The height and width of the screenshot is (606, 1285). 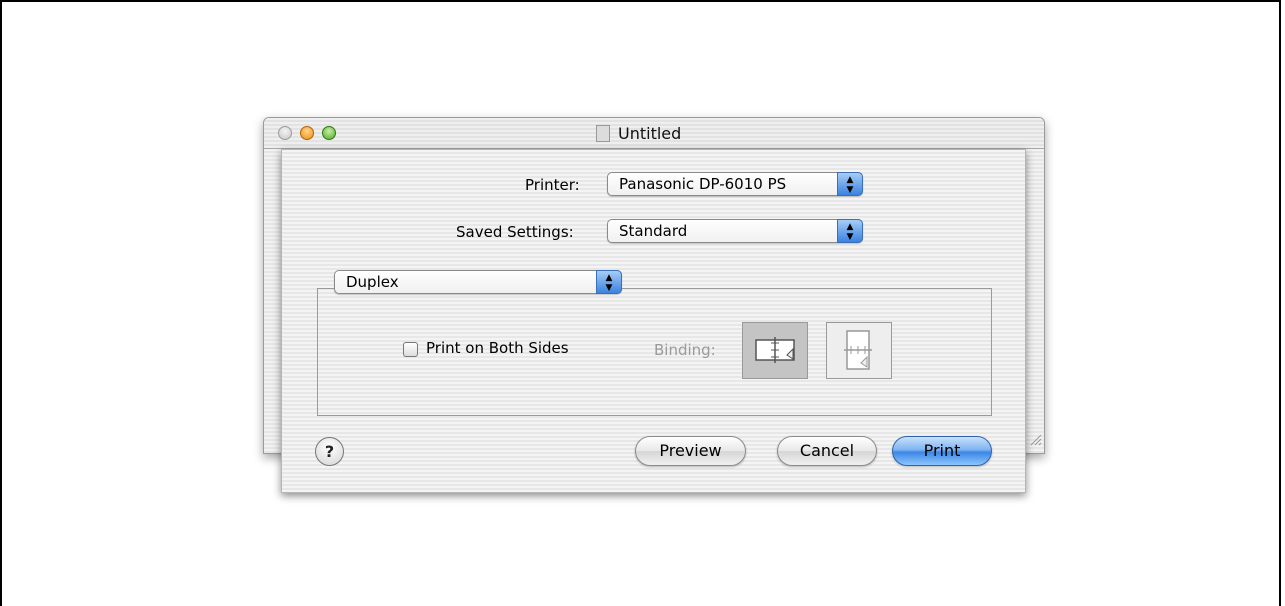 I want to click on short-edge-binding-button, so click(x=859, y=350).